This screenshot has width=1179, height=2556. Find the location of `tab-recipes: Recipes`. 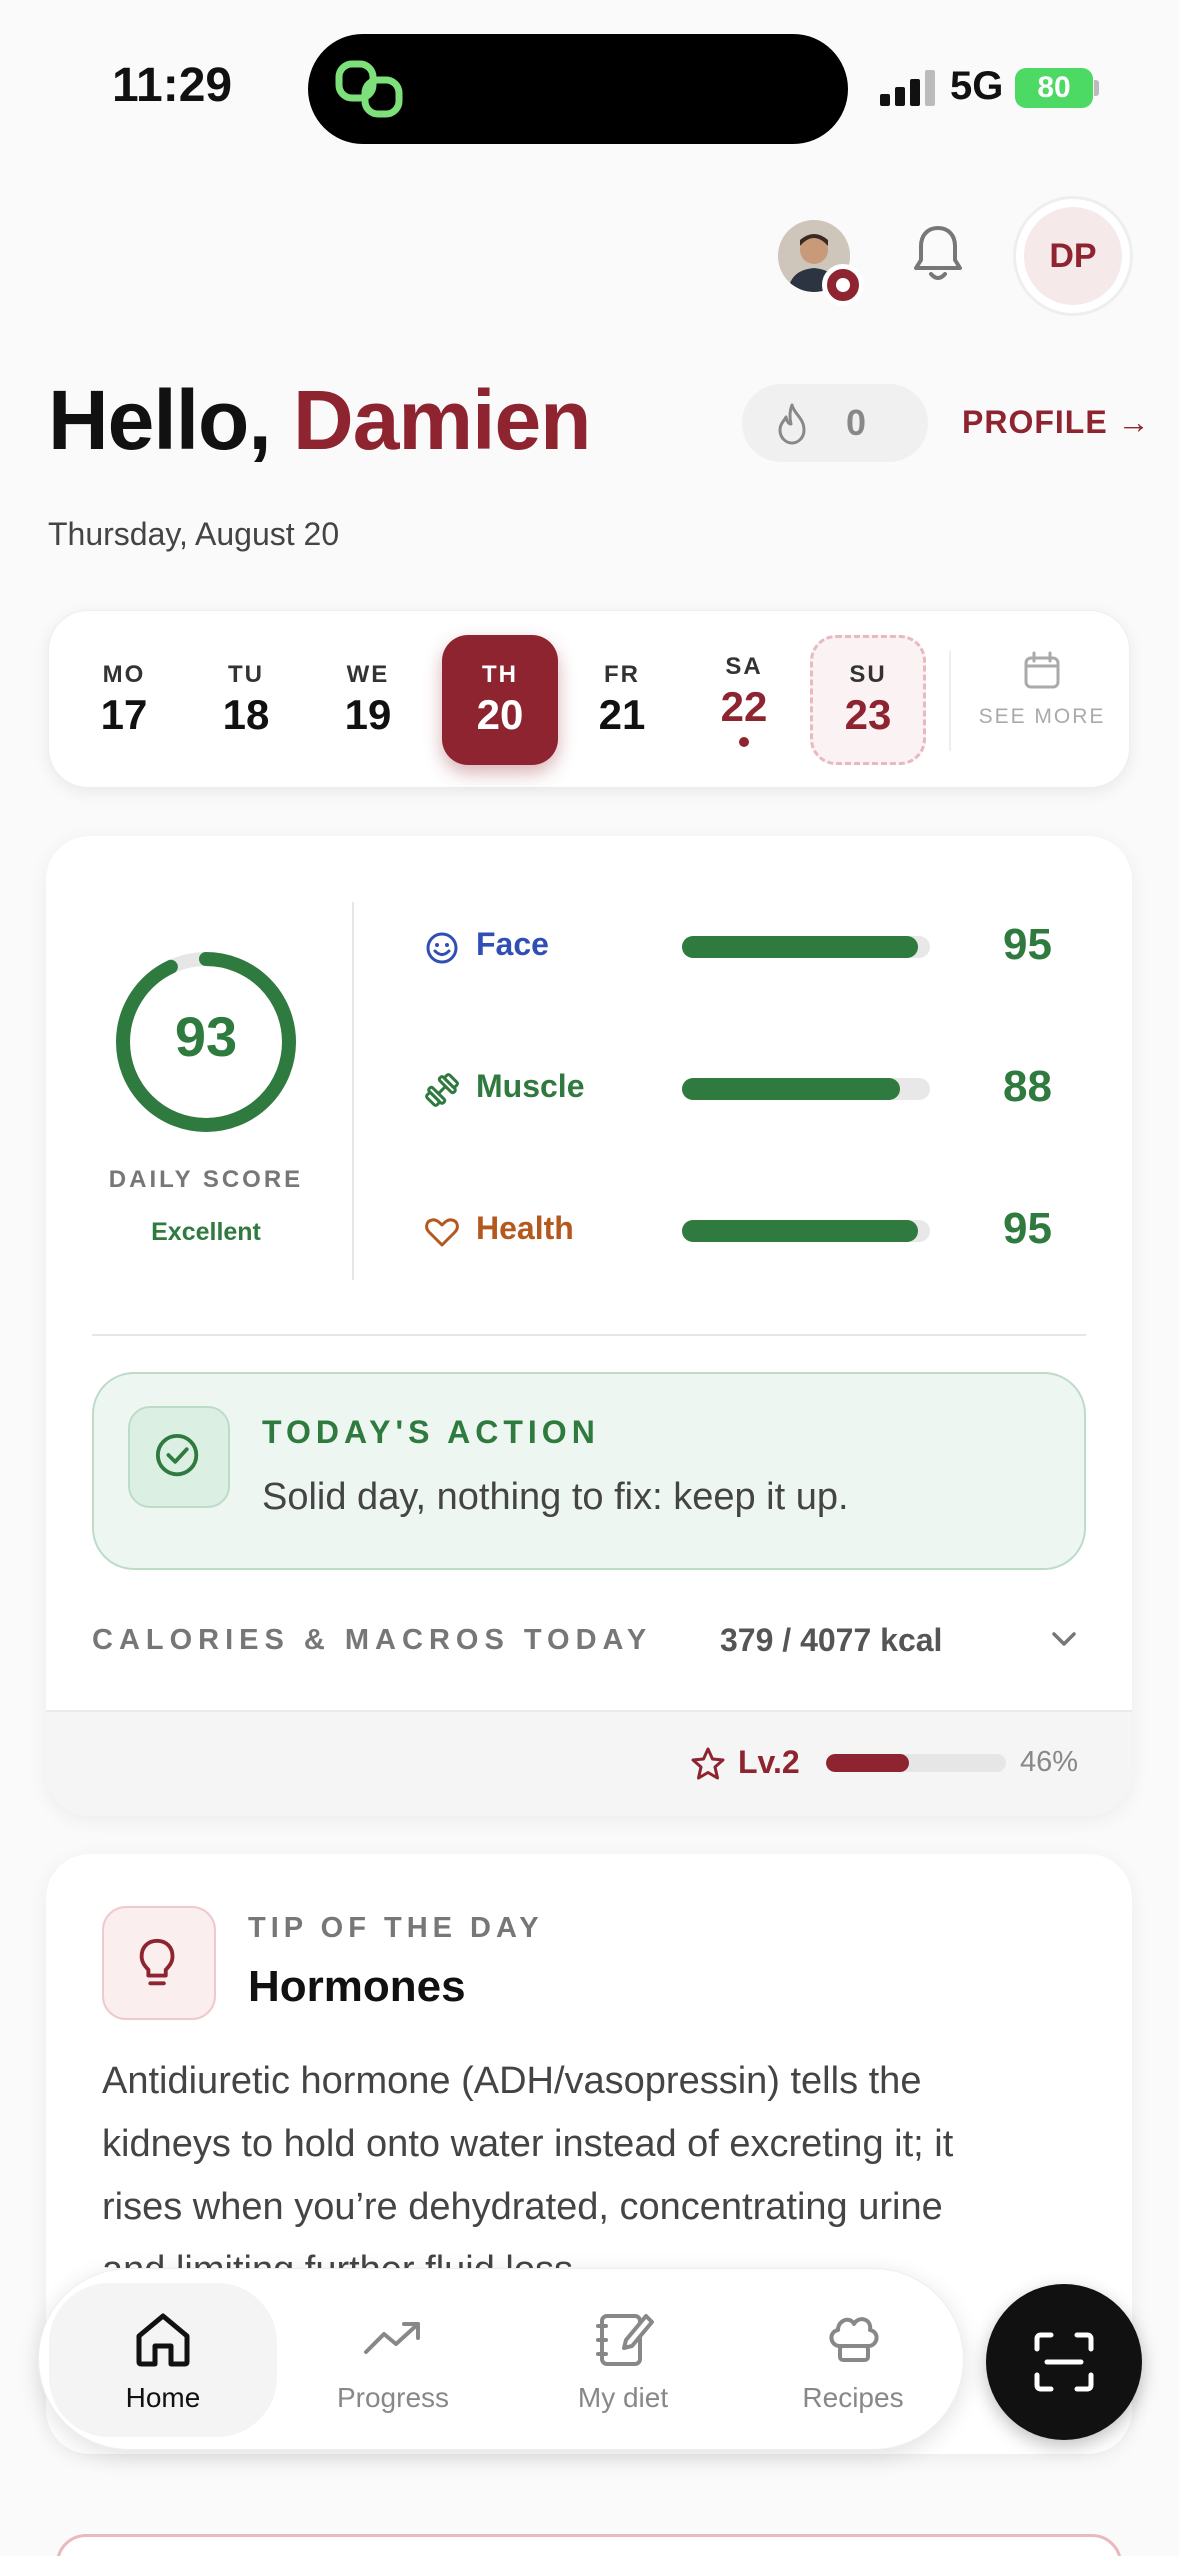

tab-recipes: Recipes is located at coordinates (853, 2360).